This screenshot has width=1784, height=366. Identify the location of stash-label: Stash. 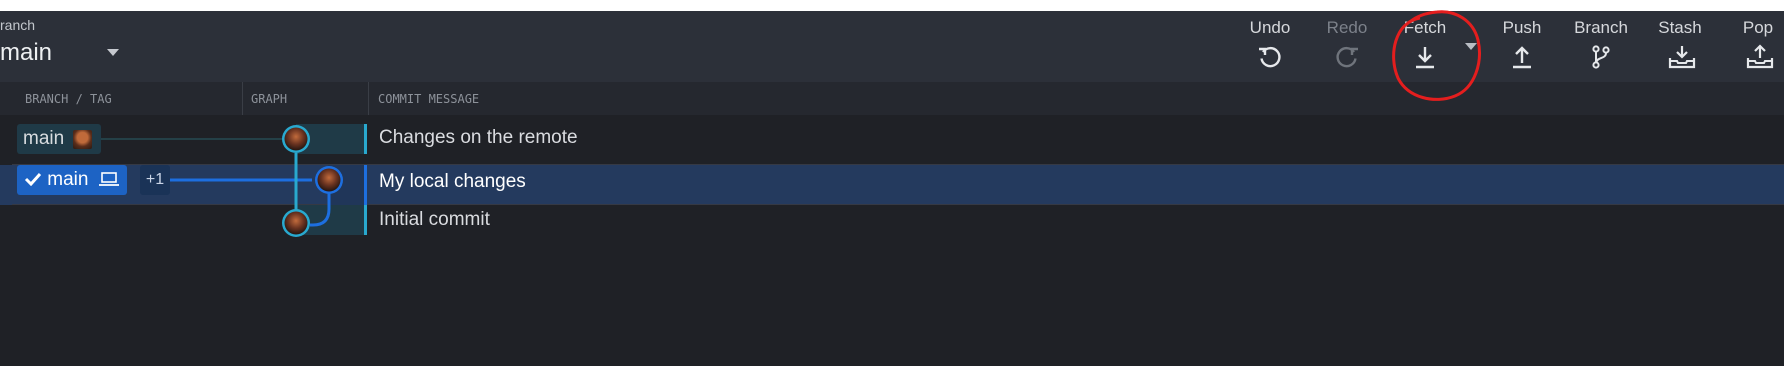
(1680, 27).